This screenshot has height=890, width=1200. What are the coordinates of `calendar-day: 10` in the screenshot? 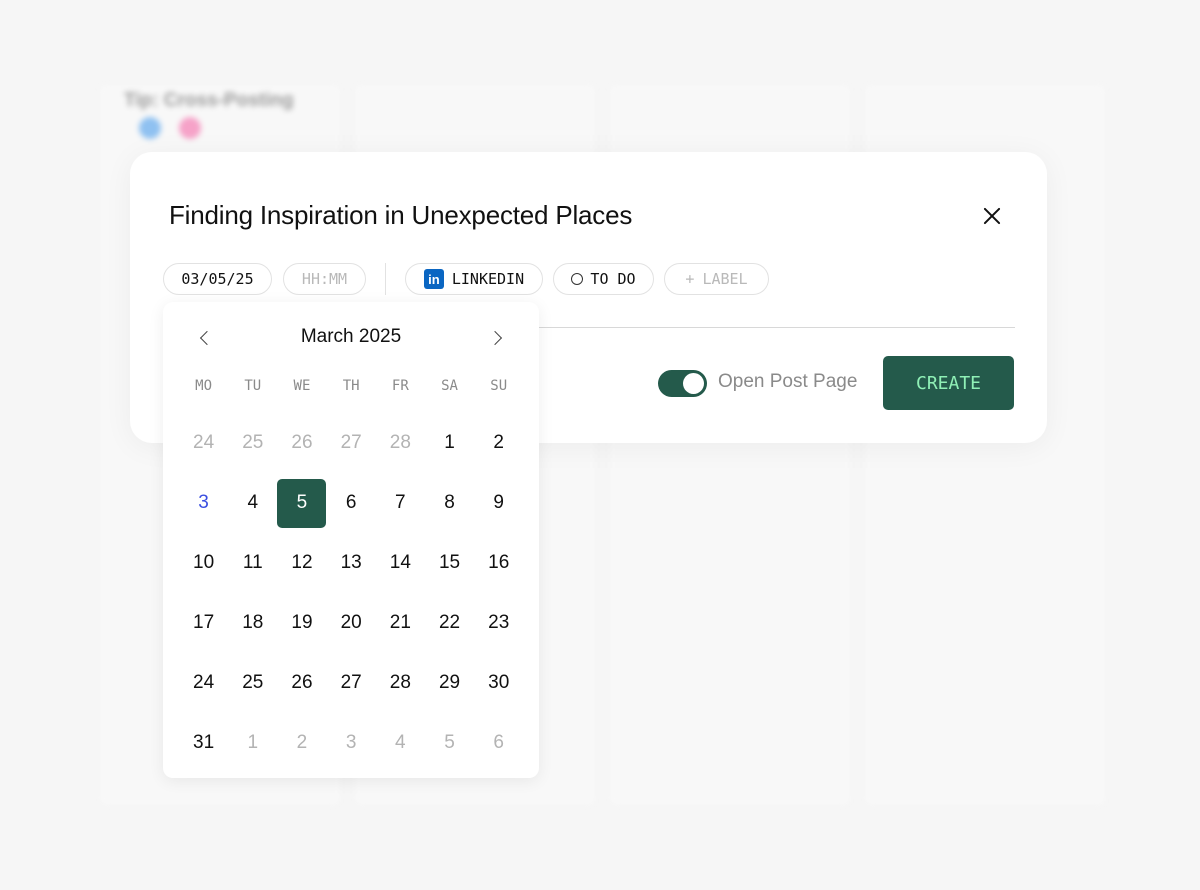 It's located at (203, 563).